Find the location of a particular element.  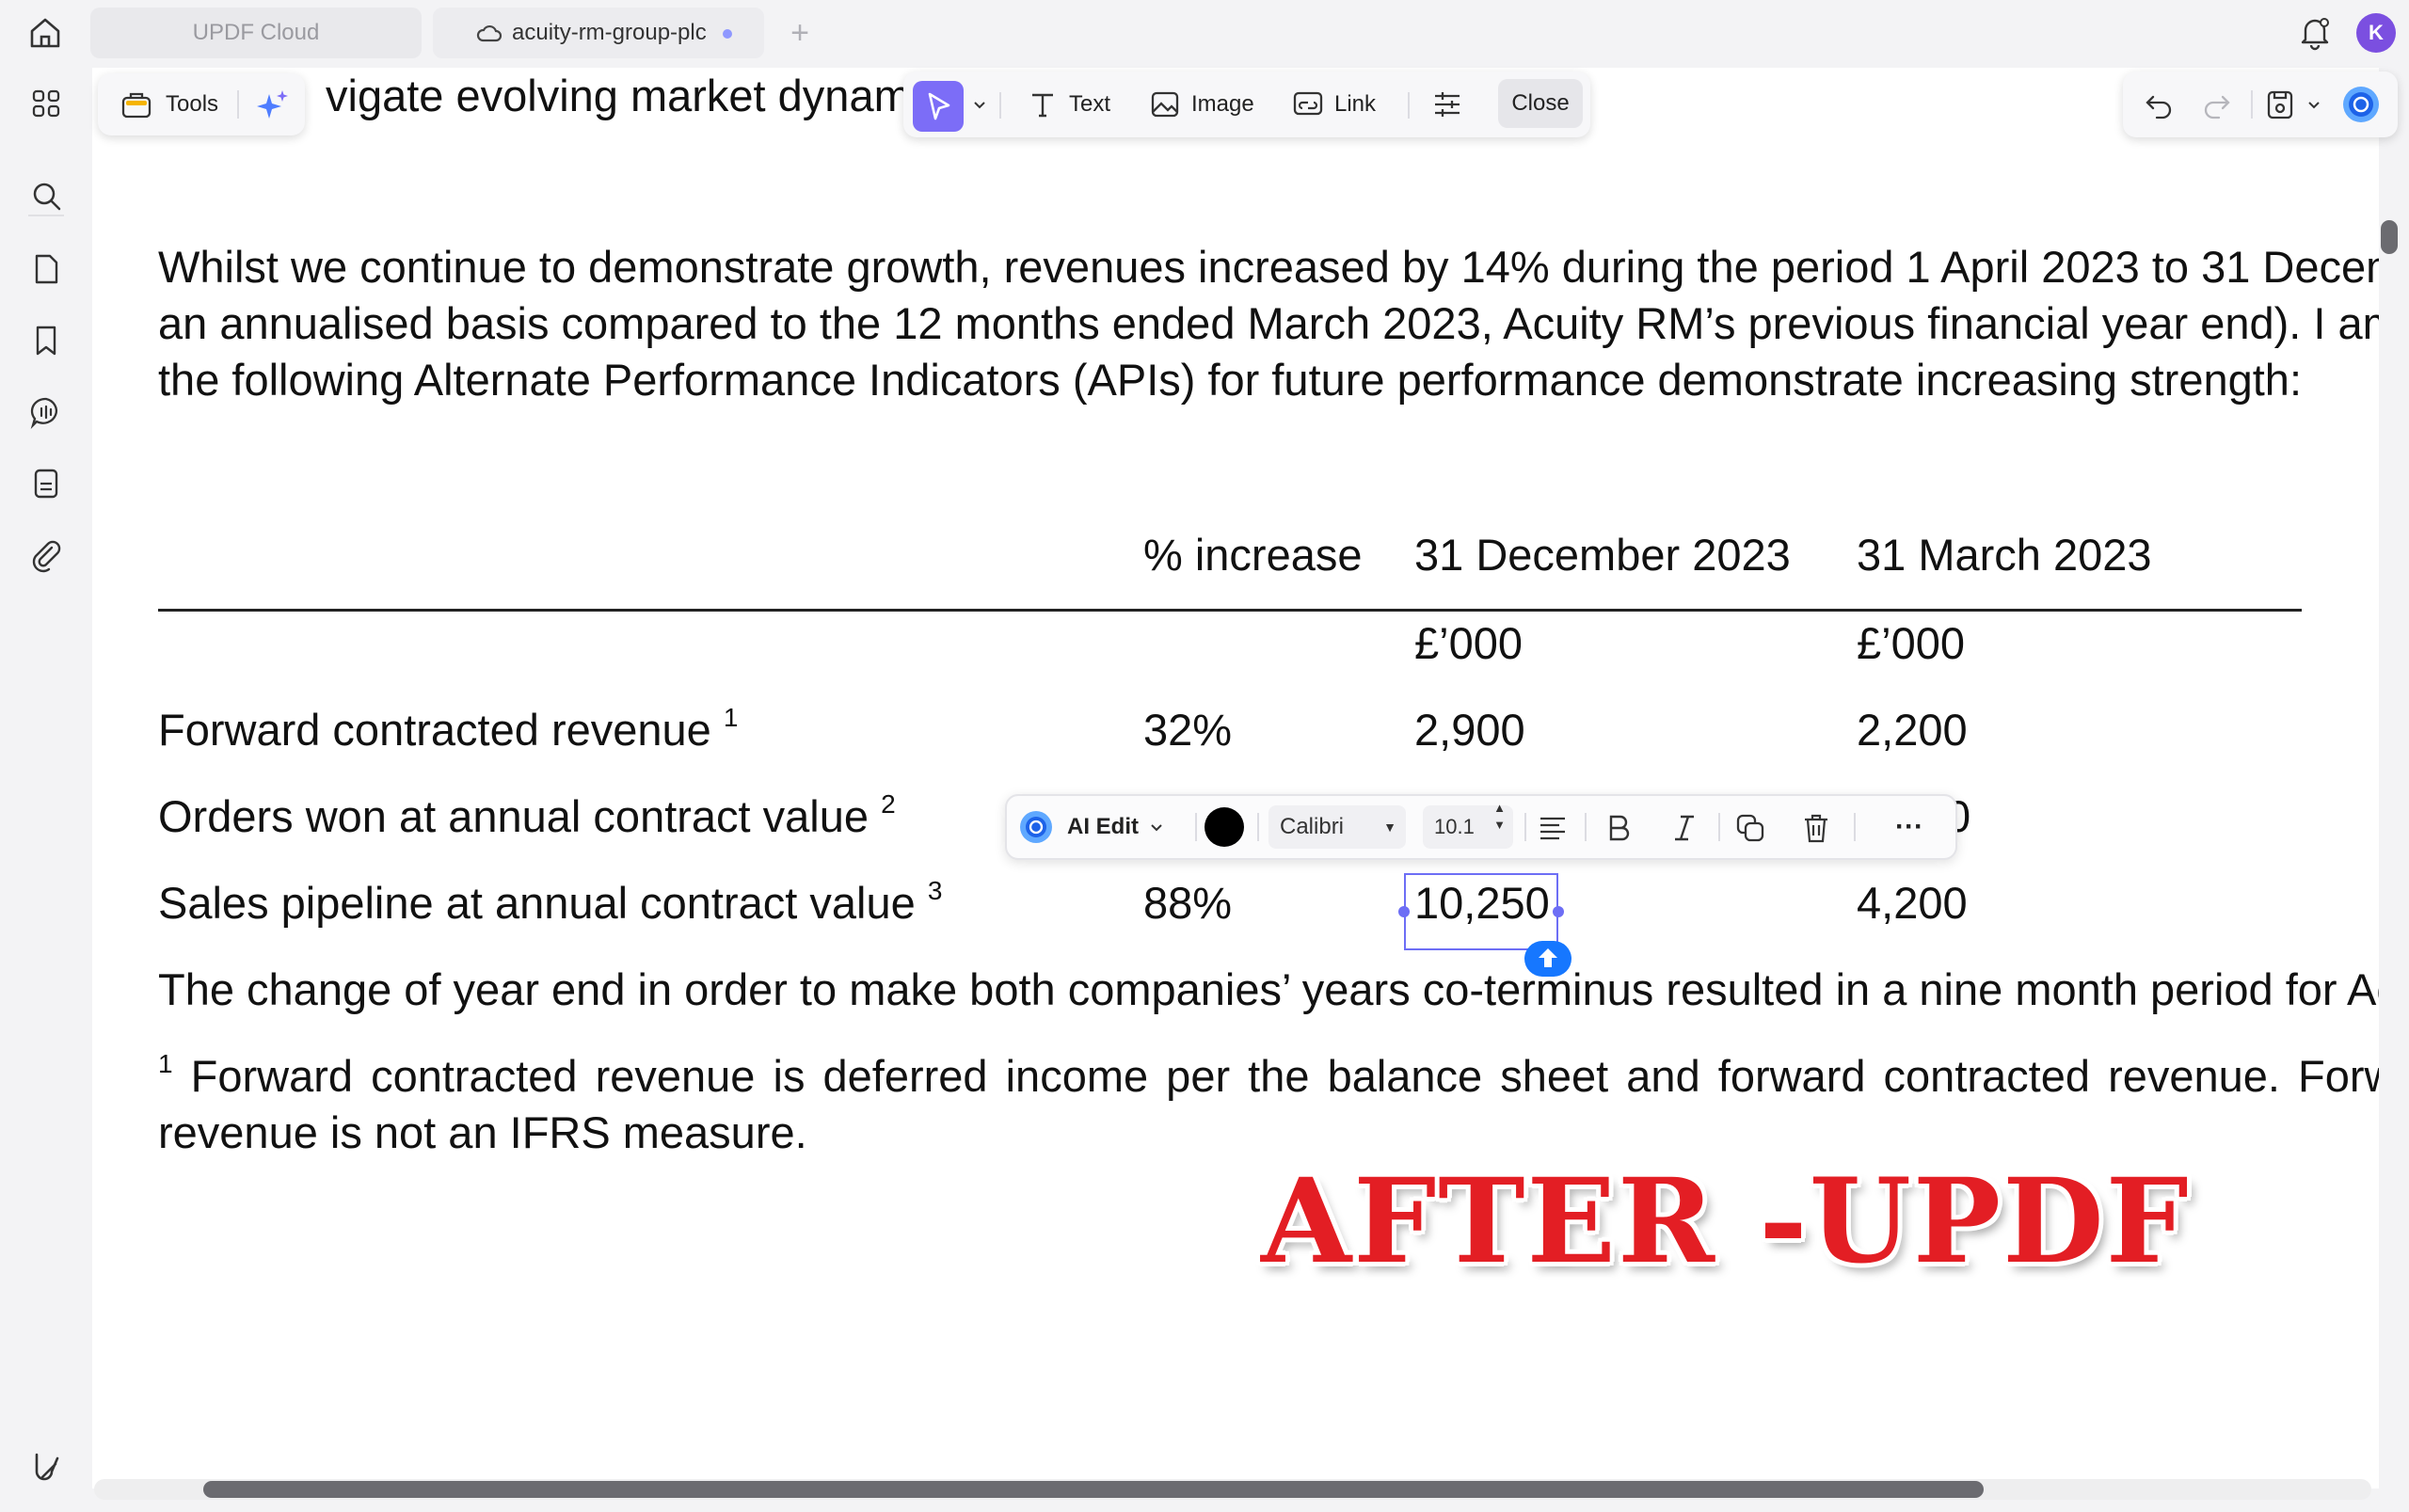

font-size-stepper: 10.1 ▲ ▼ is located at coordinates (1468, 825).